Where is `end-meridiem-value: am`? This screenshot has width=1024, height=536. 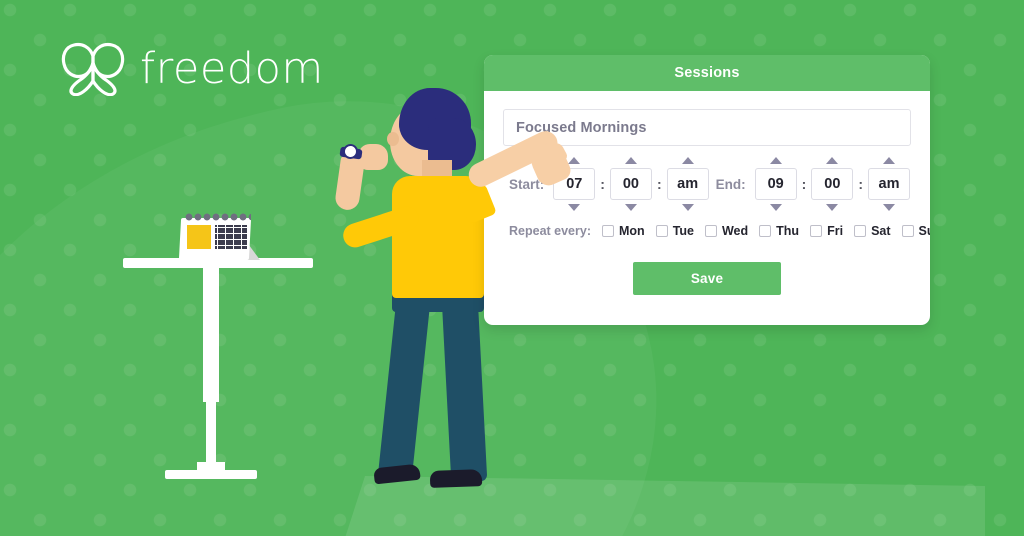
end-meridiem-value: am is located at coordinates (889, 184).